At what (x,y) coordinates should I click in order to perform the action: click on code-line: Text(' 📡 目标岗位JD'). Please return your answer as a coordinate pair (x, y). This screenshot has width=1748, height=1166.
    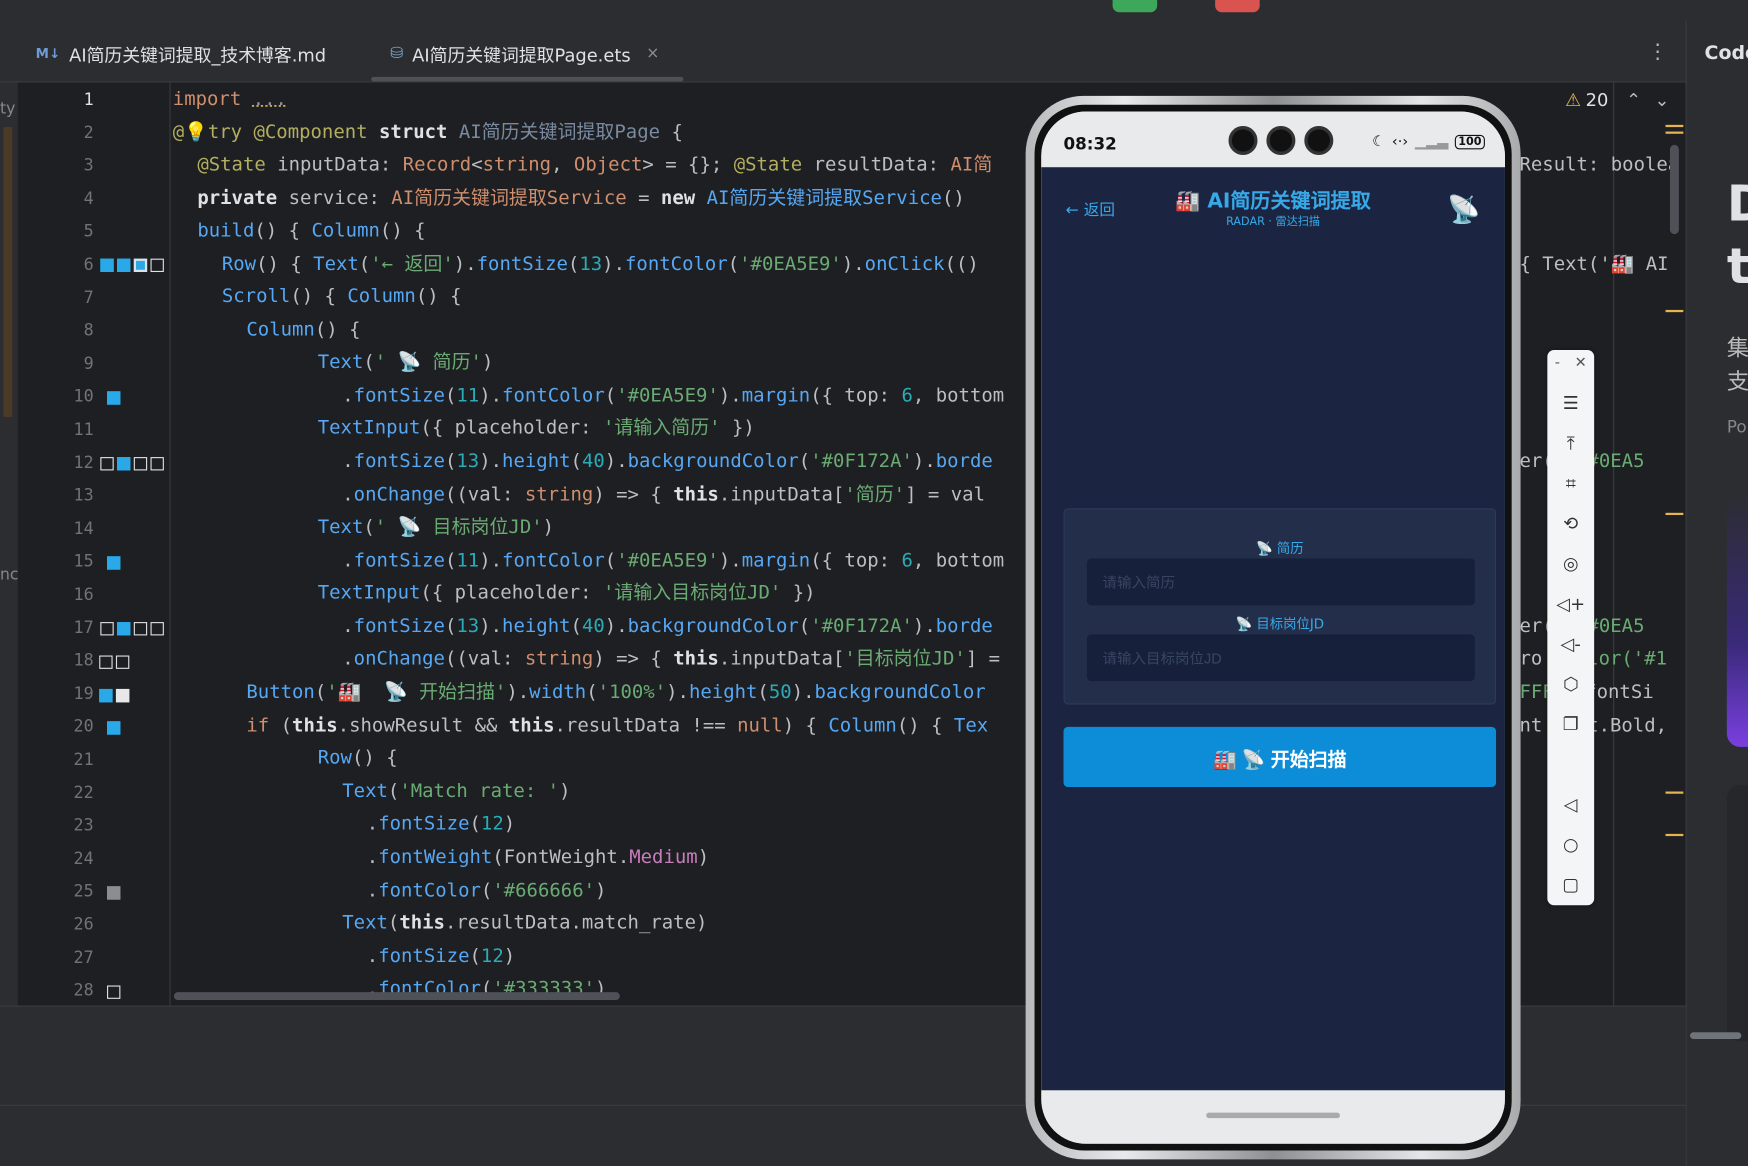
    Looking at the image, I should click on (436, 527).